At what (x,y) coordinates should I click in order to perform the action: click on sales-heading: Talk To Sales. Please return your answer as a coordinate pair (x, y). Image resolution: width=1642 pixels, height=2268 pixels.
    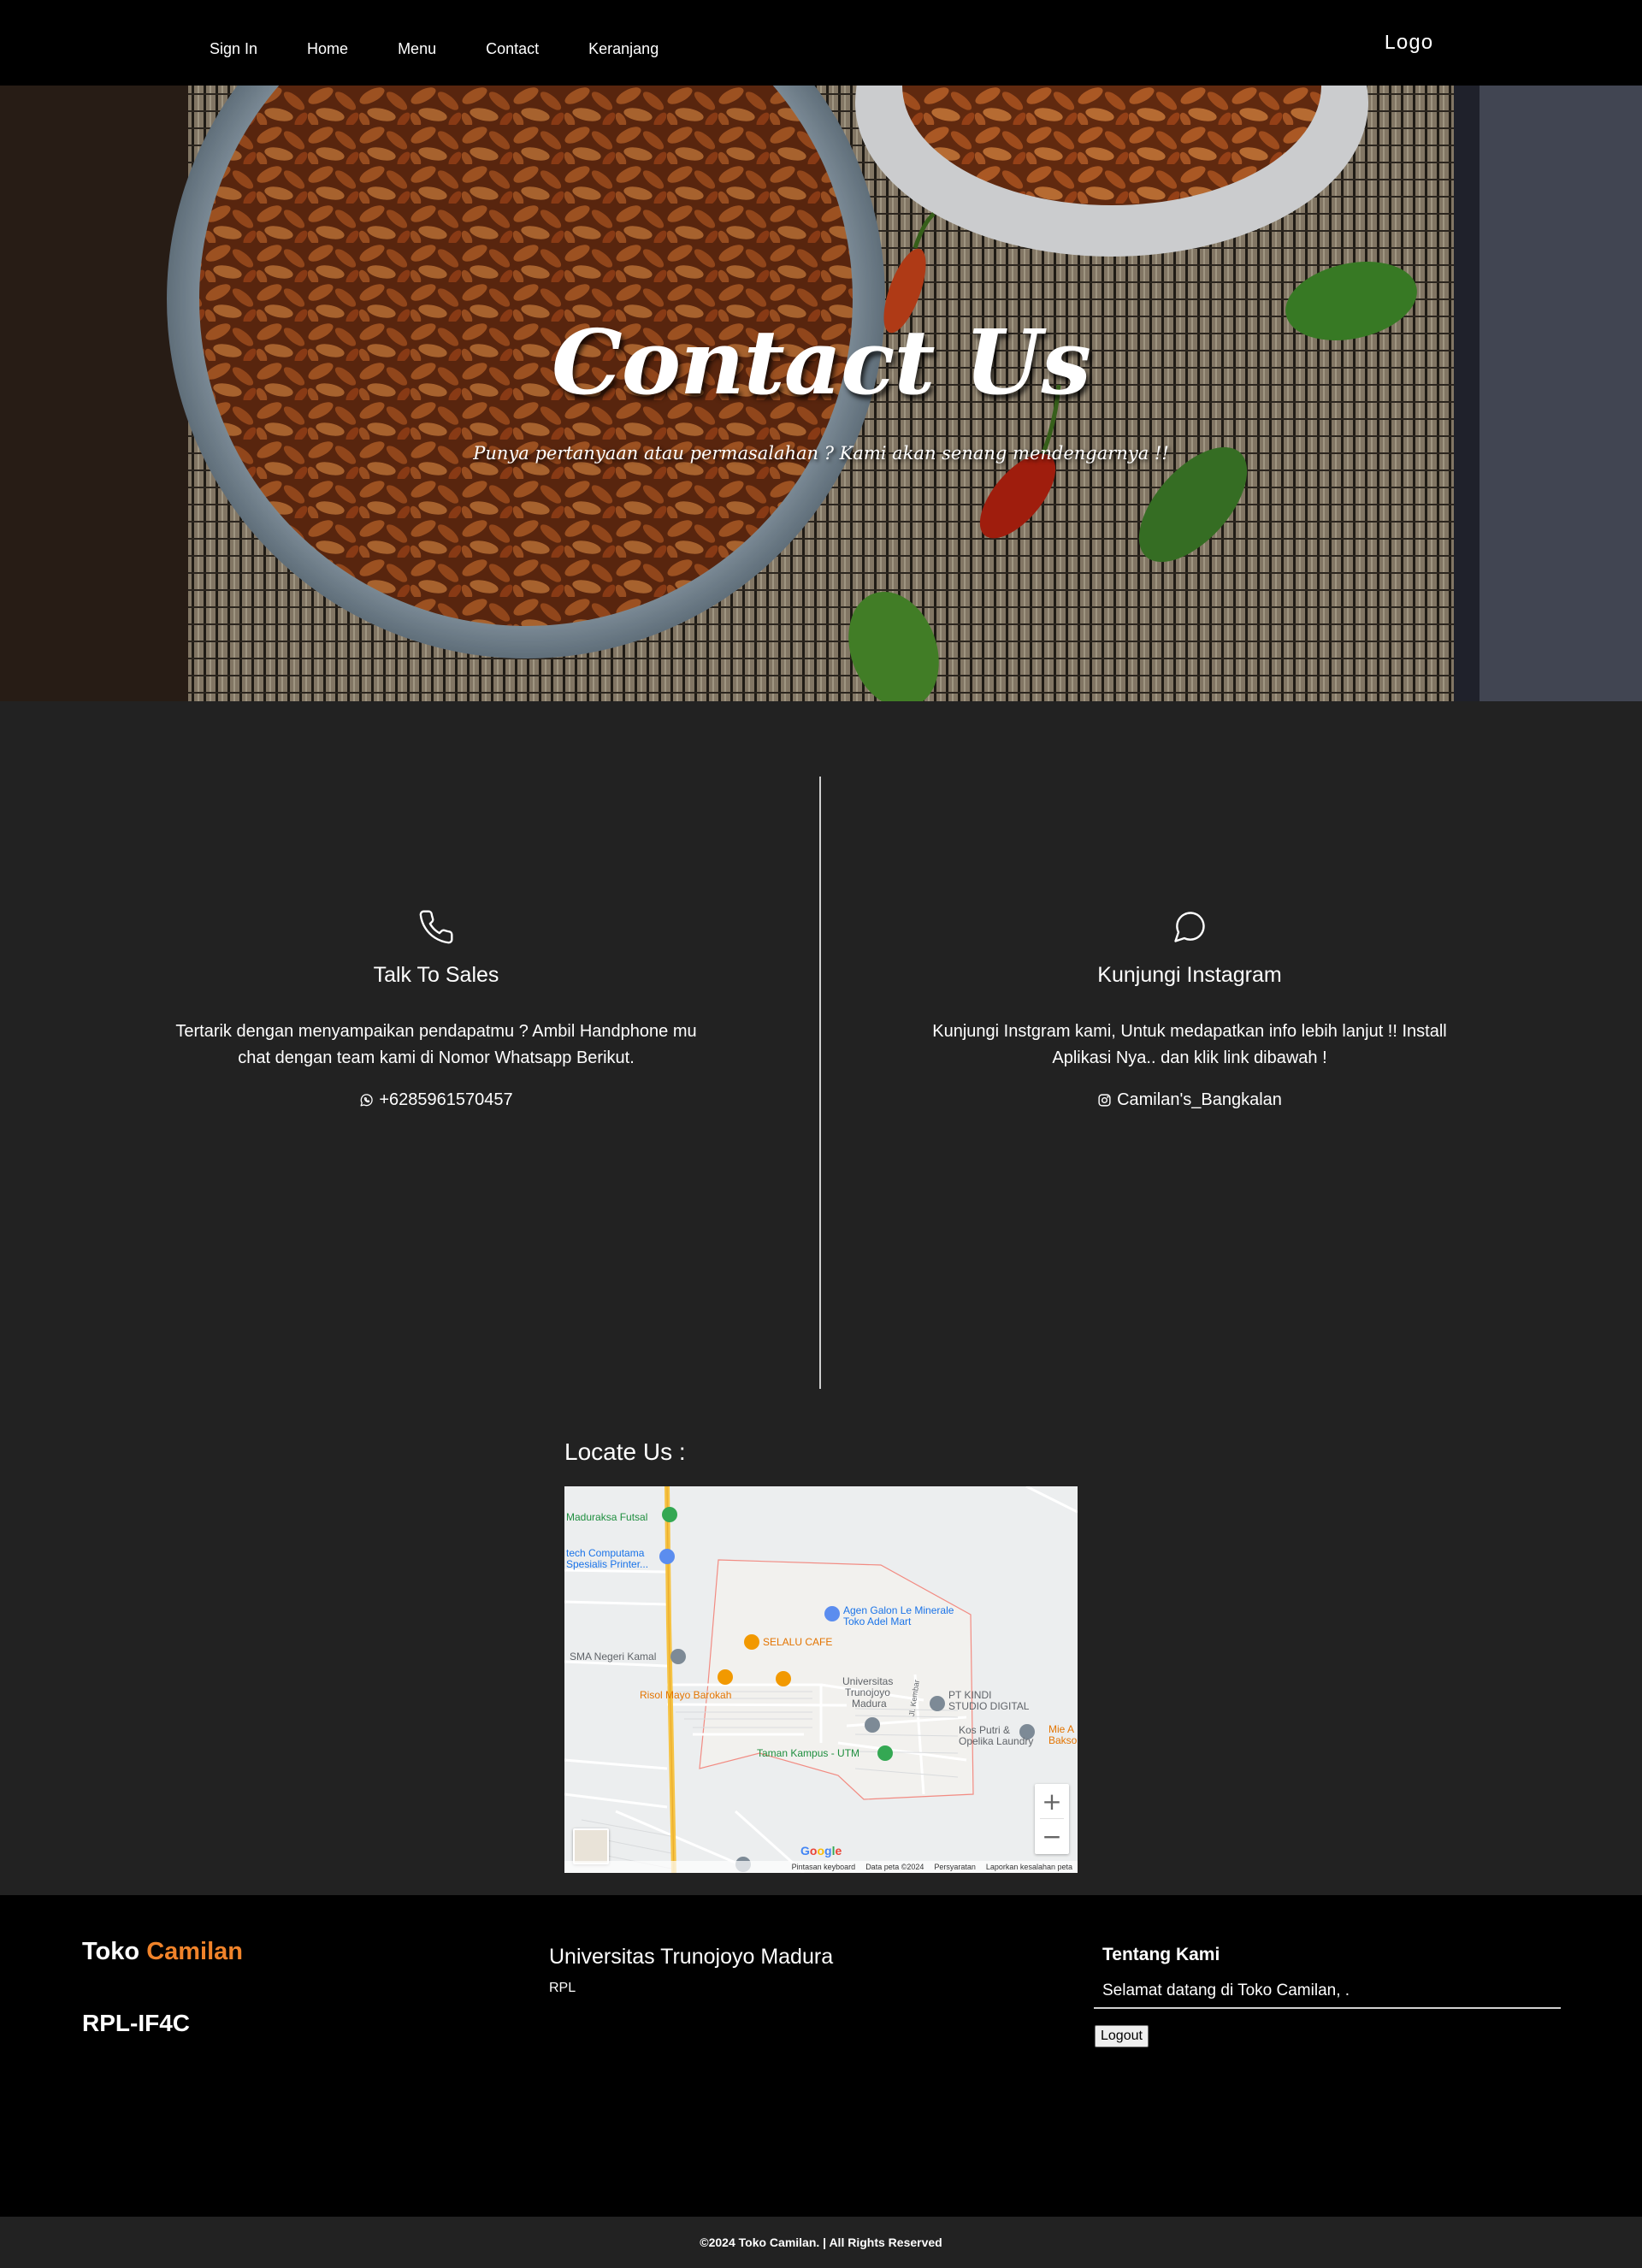
    Looking at the image, I should click on (436, 975).